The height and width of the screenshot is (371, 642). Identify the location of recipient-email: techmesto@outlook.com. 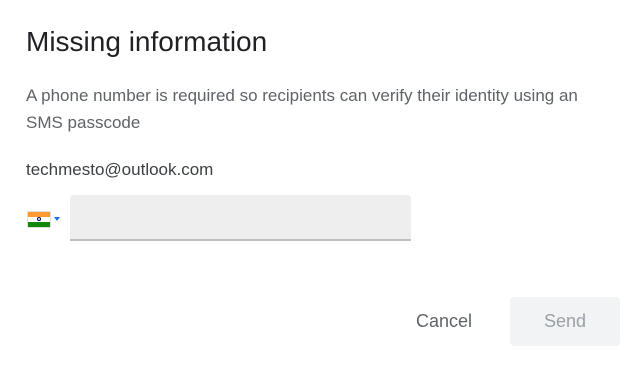
(120, 169).